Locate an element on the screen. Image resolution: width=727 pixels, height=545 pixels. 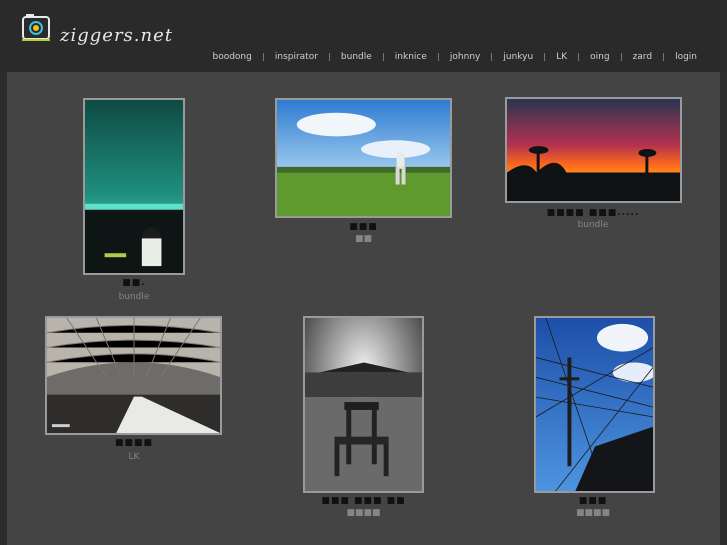
aquarium-photo-image is located at coordinates (134, 186).